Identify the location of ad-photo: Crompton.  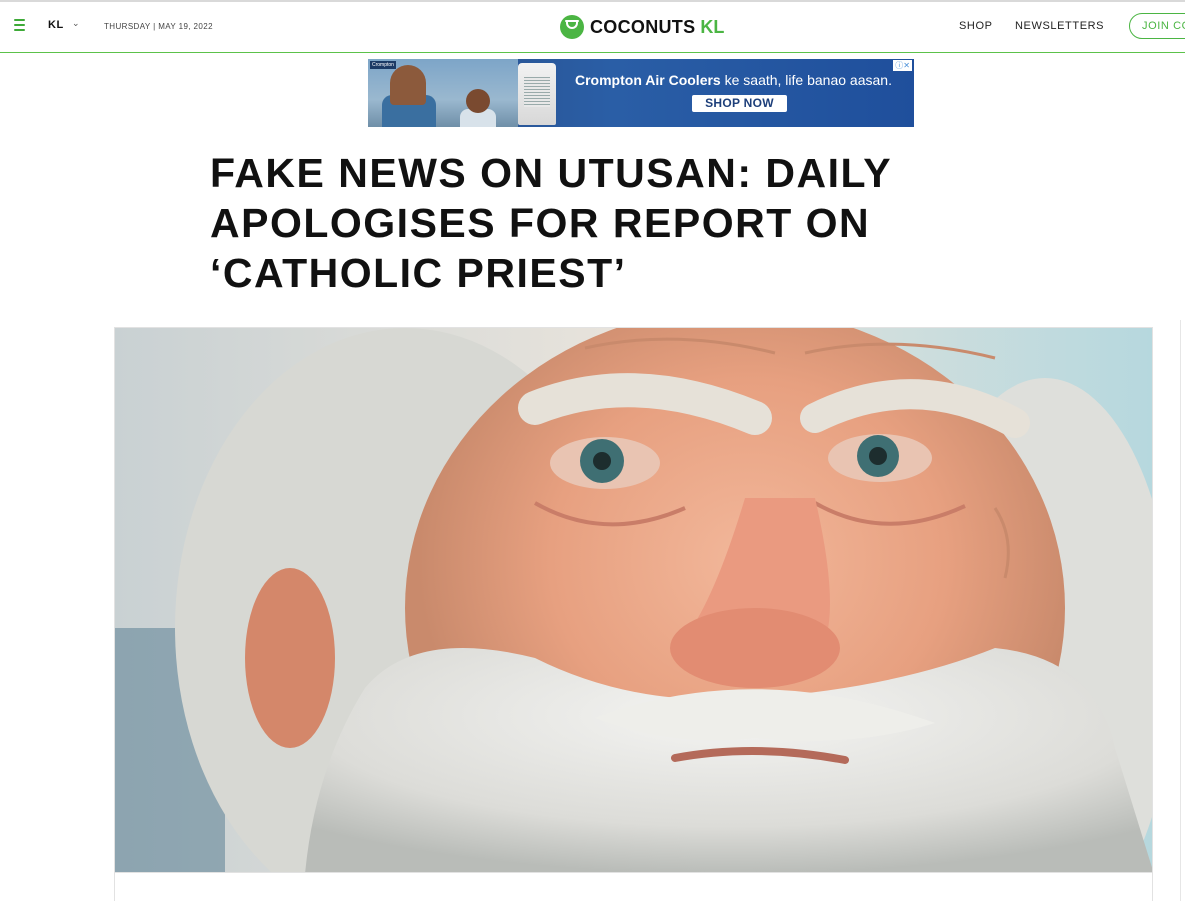
(443, 93).